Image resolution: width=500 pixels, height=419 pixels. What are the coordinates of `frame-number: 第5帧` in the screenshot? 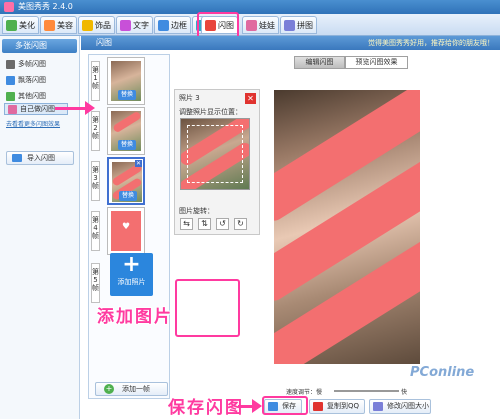 It's located at (95, 283).